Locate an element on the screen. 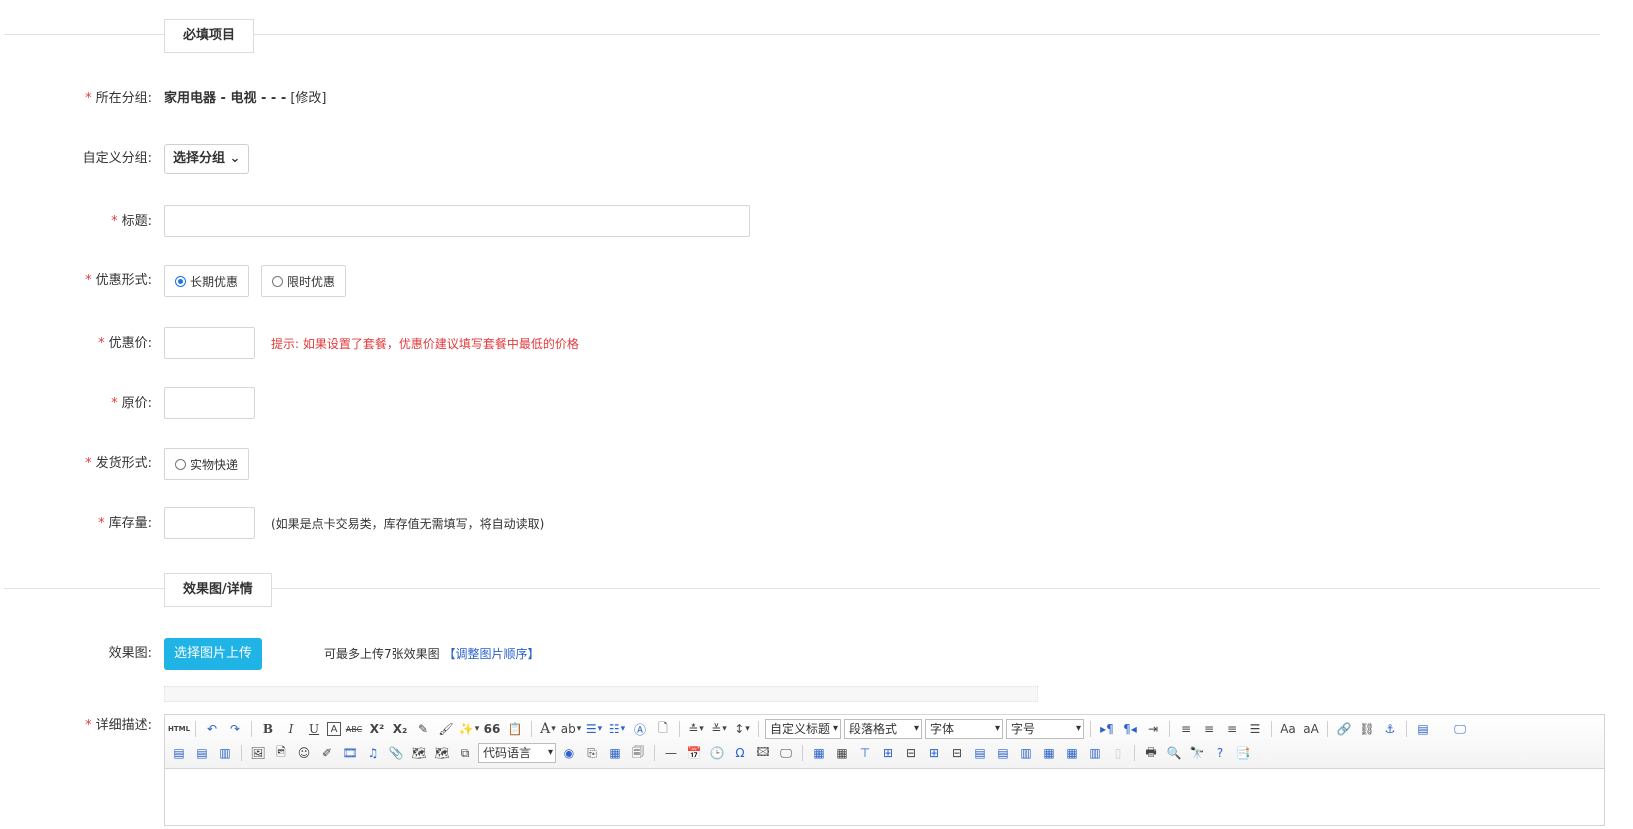 The width and height of the screenshot is (1633, 829). to-uppercase-icon: Aa is located at coordinates (1288, 729).